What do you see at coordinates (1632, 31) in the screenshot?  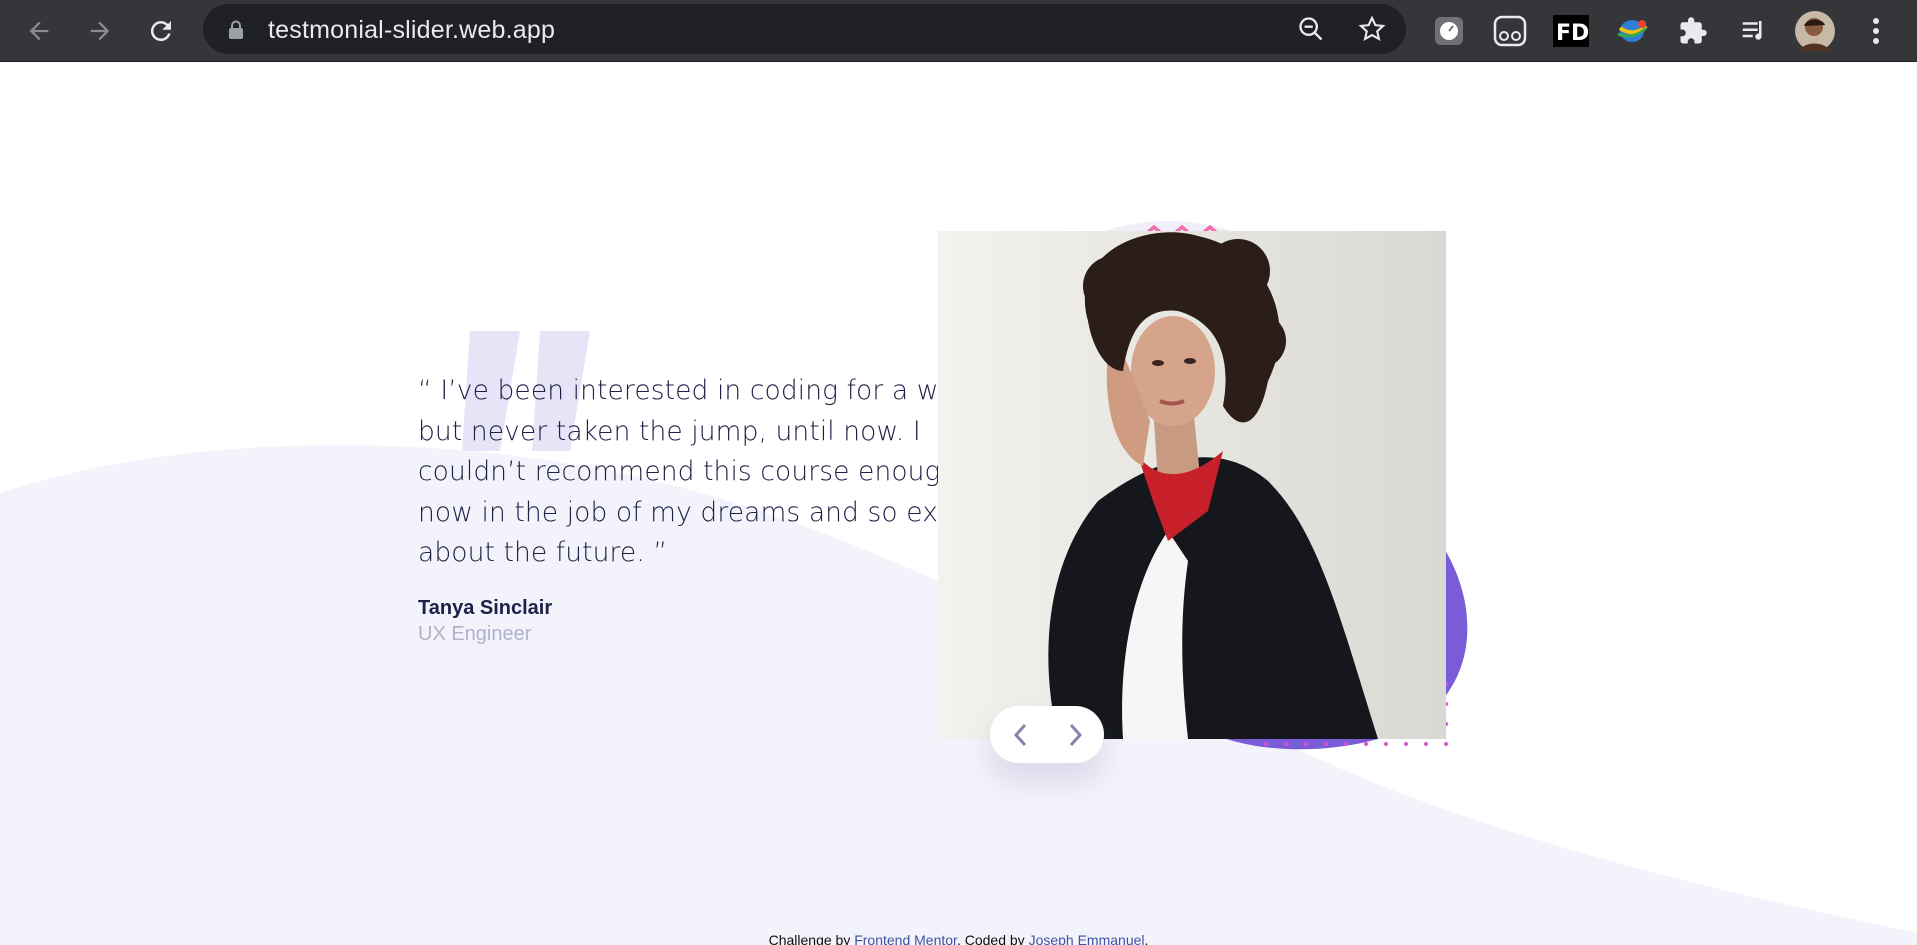 I see `extension-globe-icon` at bounding box center [1632, 31].